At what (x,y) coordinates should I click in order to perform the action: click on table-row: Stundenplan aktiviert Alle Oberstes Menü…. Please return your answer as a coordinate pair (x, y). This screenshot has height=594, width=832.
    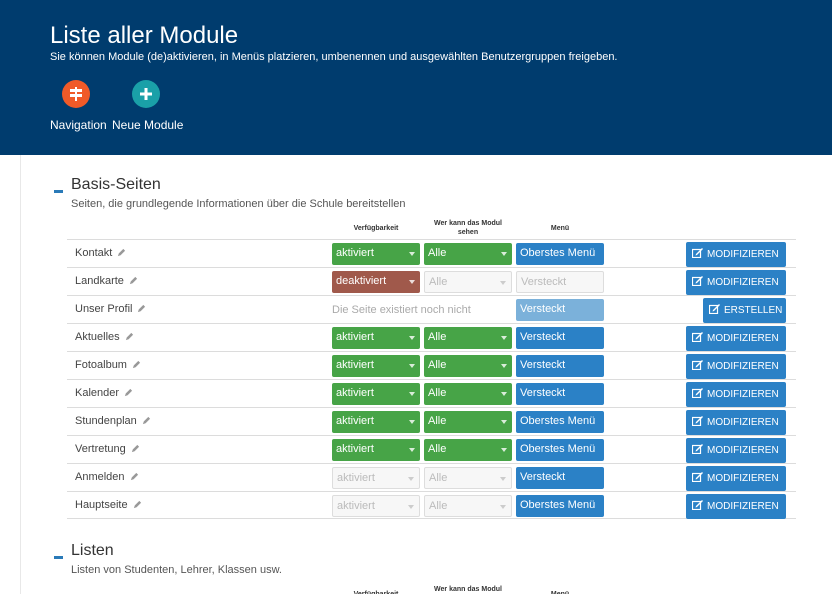
    Looking at the image, I should click on (431, 421).